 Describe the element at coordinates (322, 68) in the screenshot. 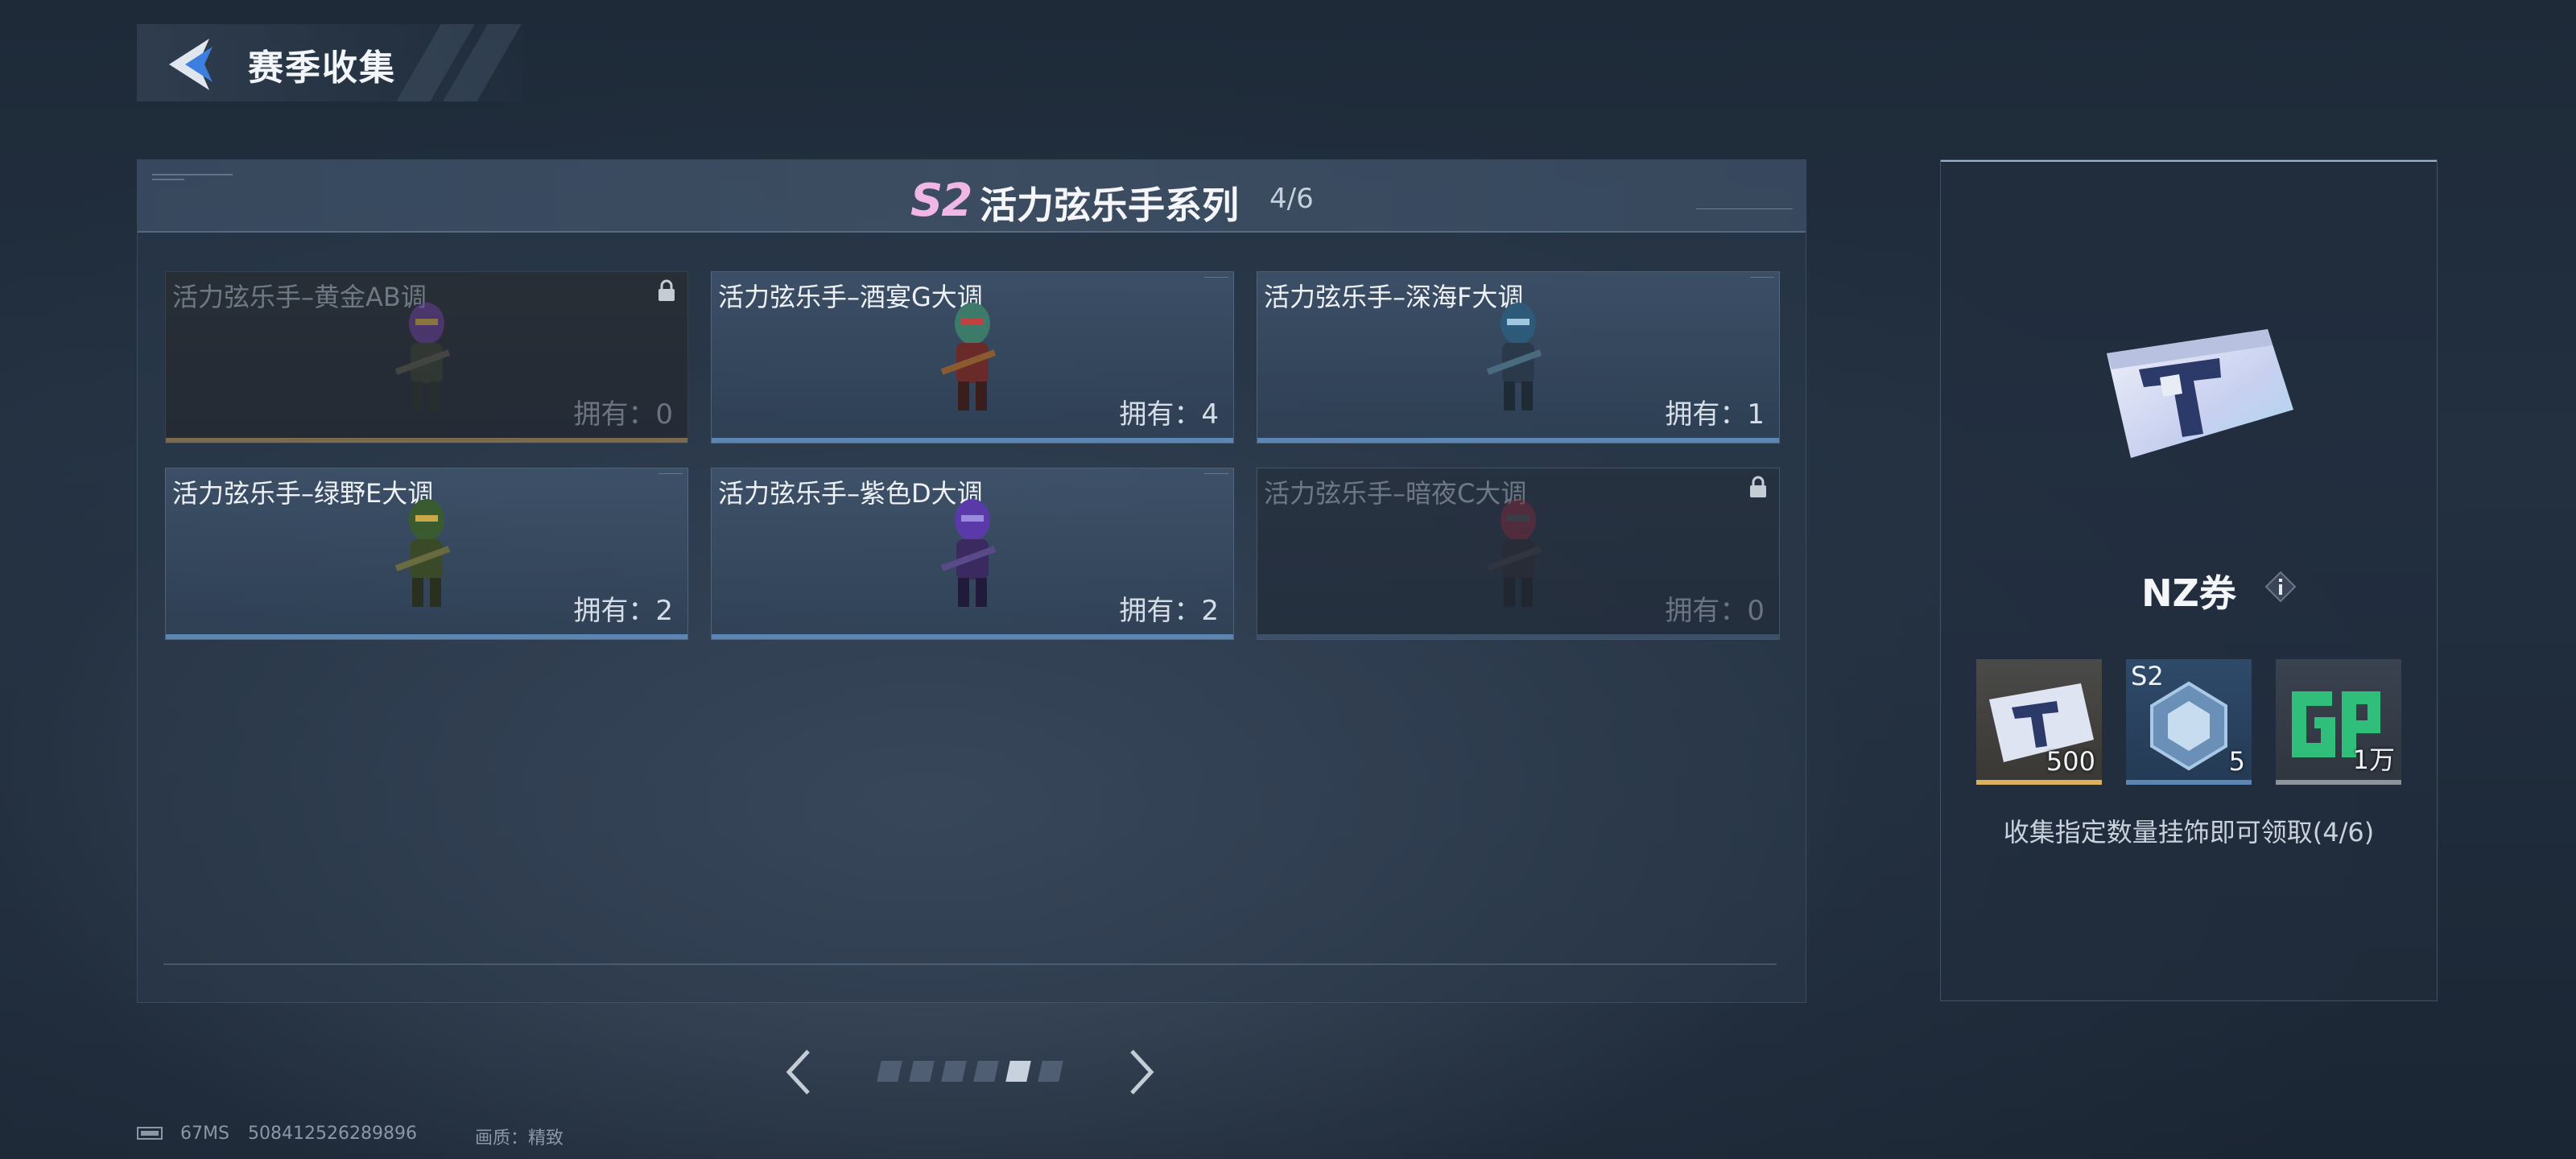

I see `page-title: 赛季收集` at that location.